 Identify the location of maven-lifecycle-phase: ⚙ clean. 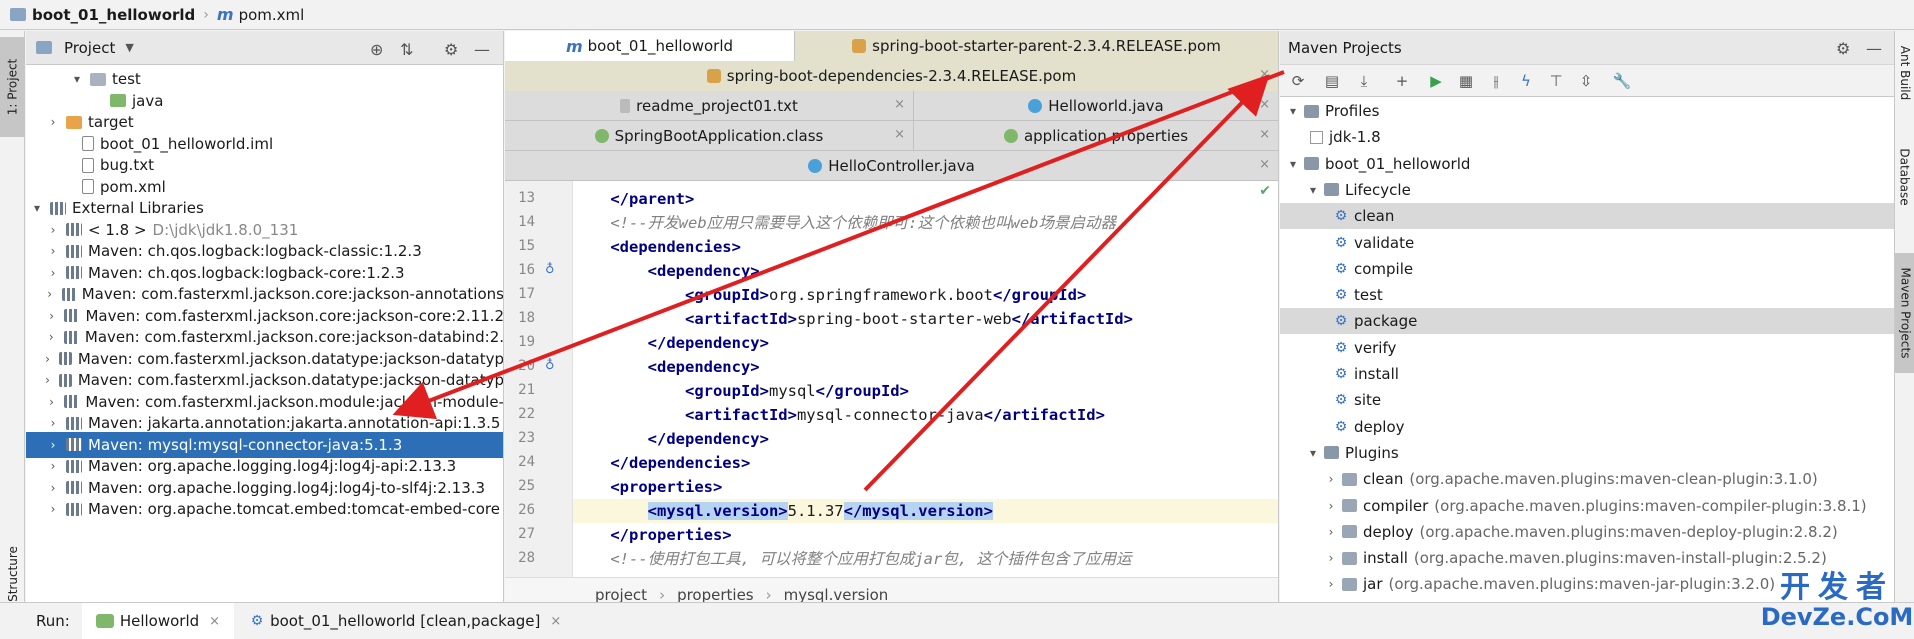
(1587, 216).